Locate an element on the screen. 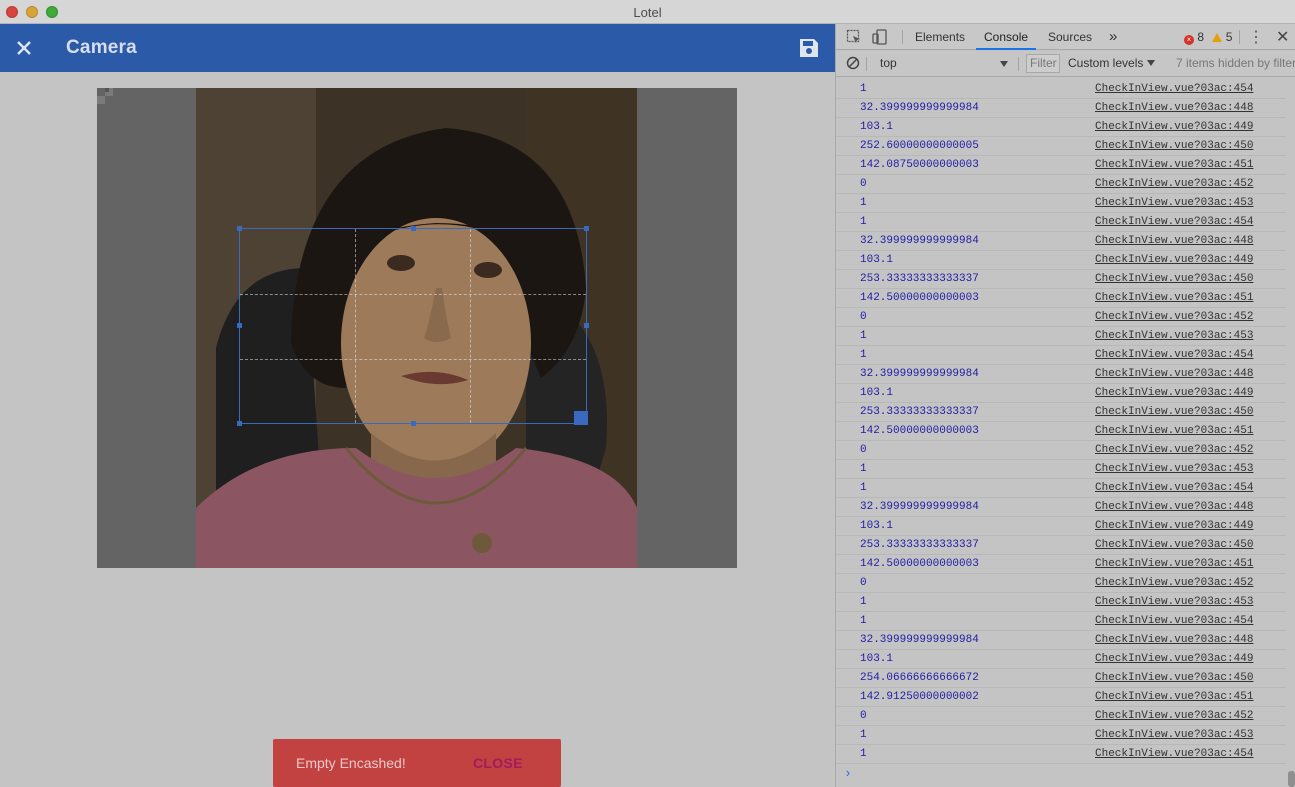 The height and width of the screenshot is (787, 1295). console-message-row: 103.1 CheckInView.vue?03ac:449 is located at coordinates (1061, 127).